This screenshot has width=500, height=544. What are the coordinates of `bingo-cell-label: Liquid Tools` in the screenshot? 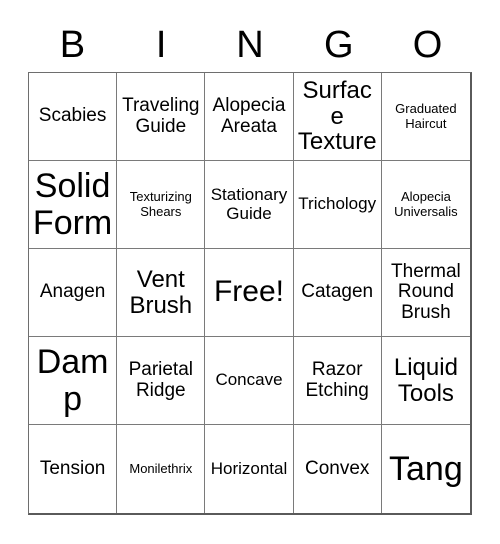 It's located at (425, 380).